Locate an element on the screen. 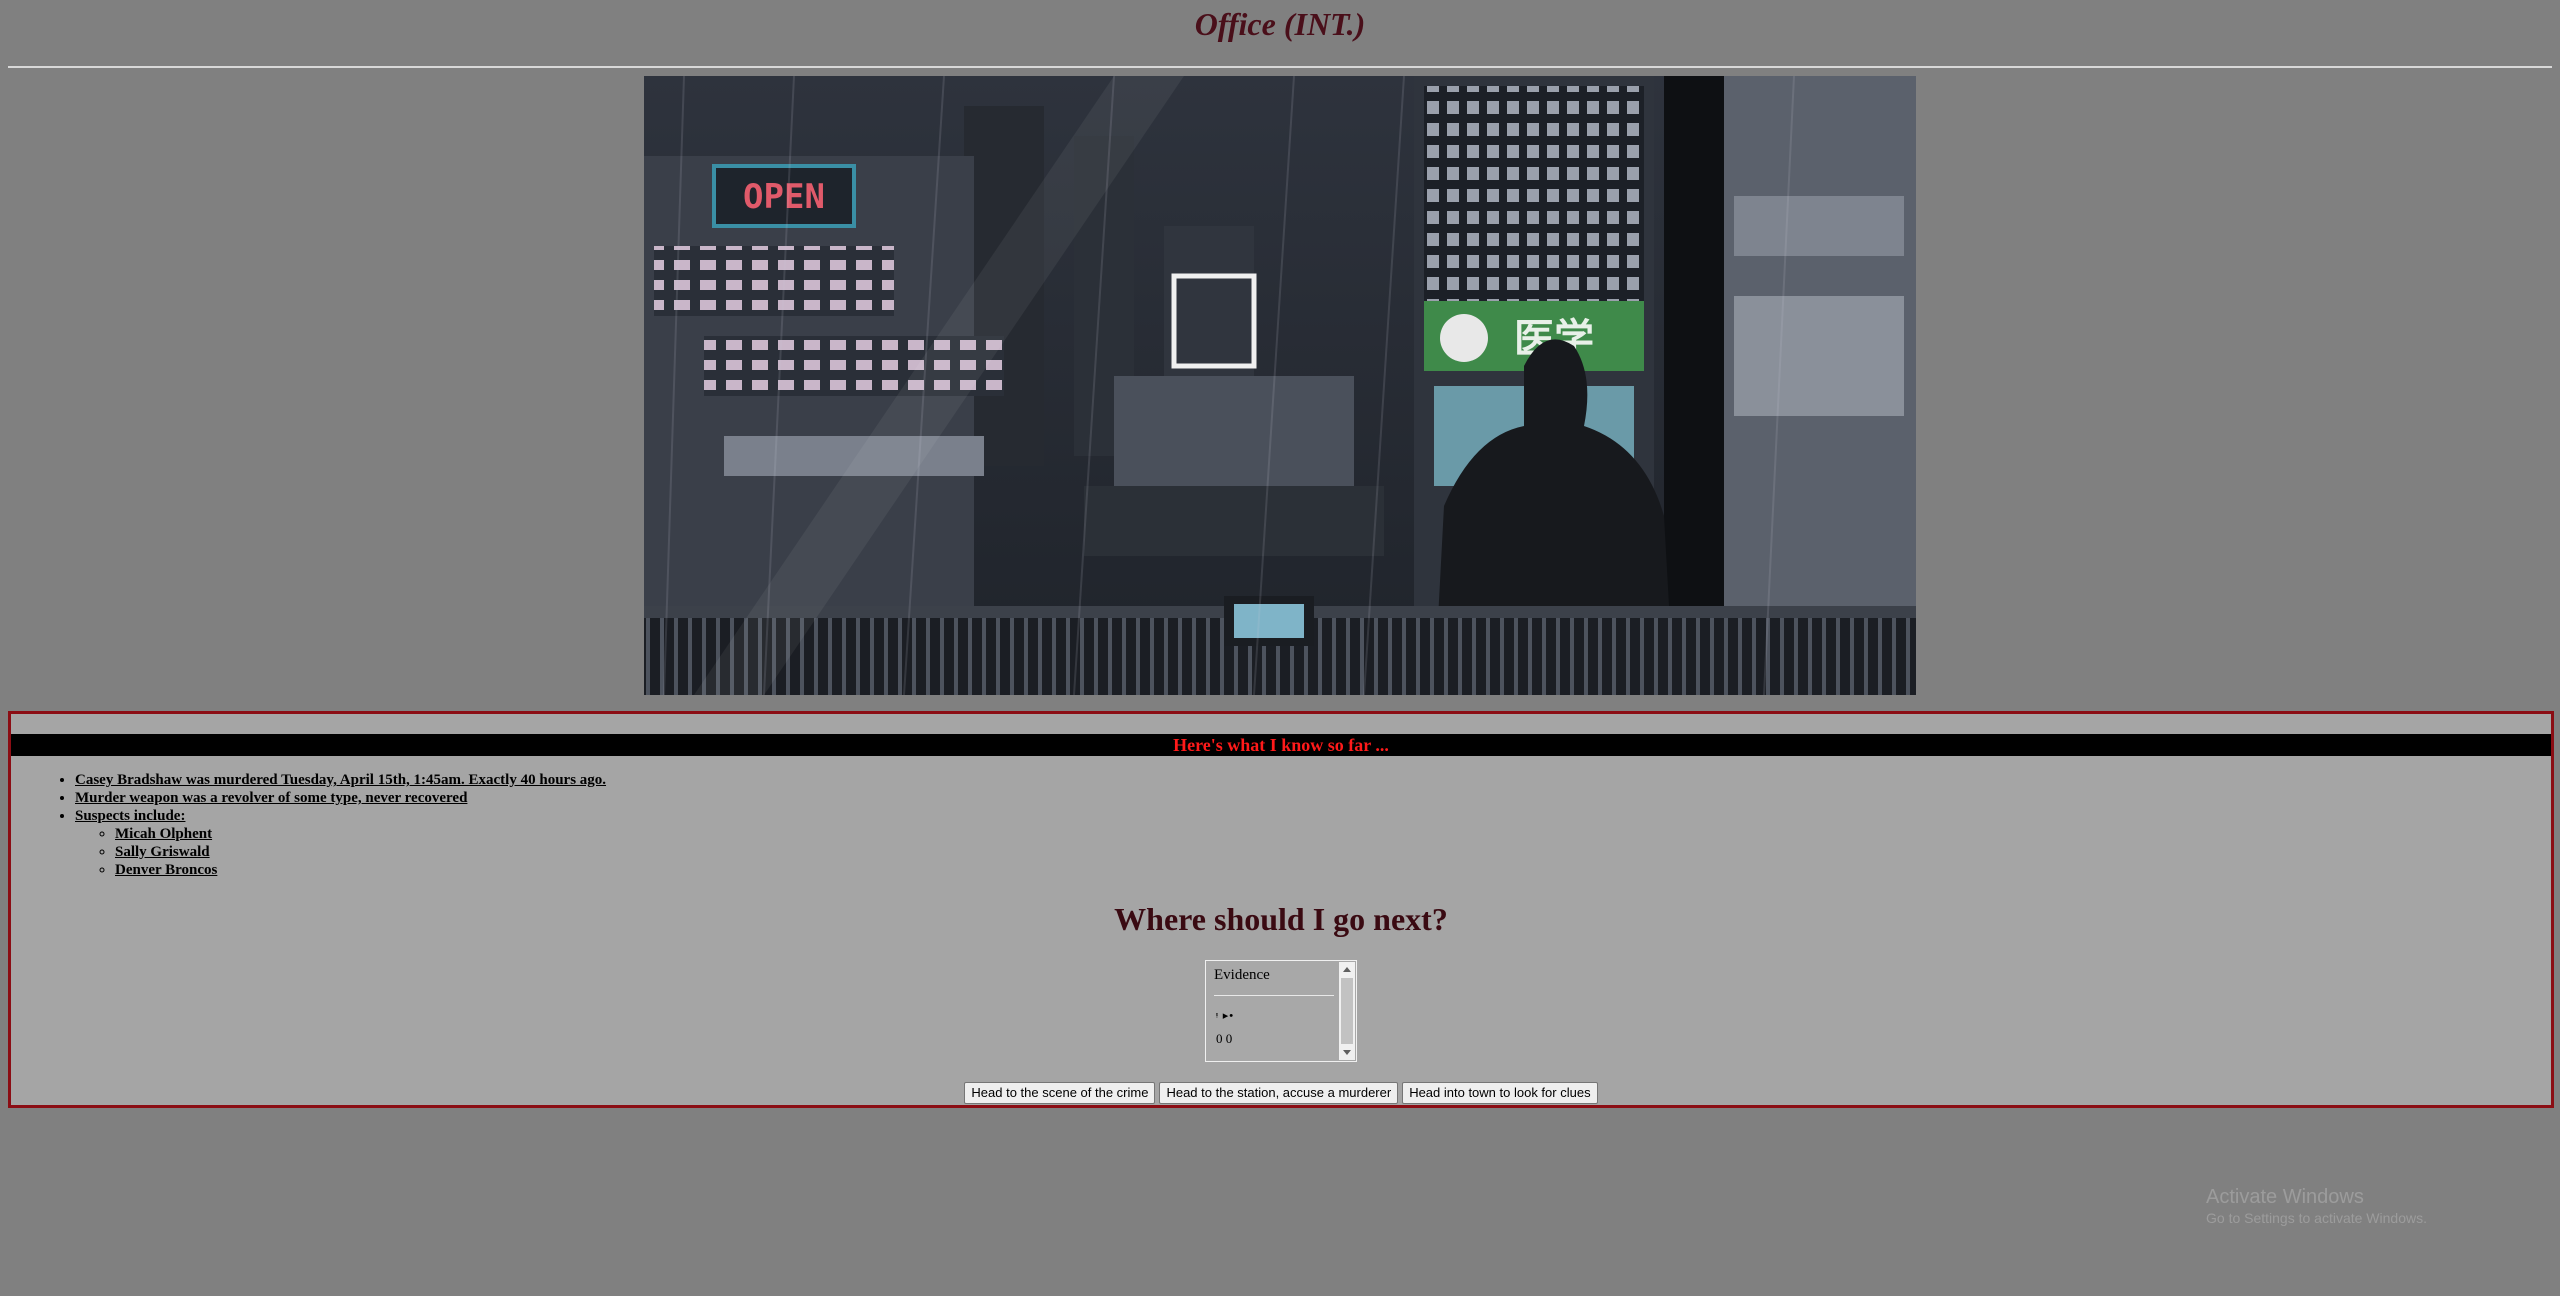 Image resolution: width=2560 pixels, height=1296 pixels. watermark-subtitle: Go to Settings to activate Windows. is located at coordinates (2316, 1218).